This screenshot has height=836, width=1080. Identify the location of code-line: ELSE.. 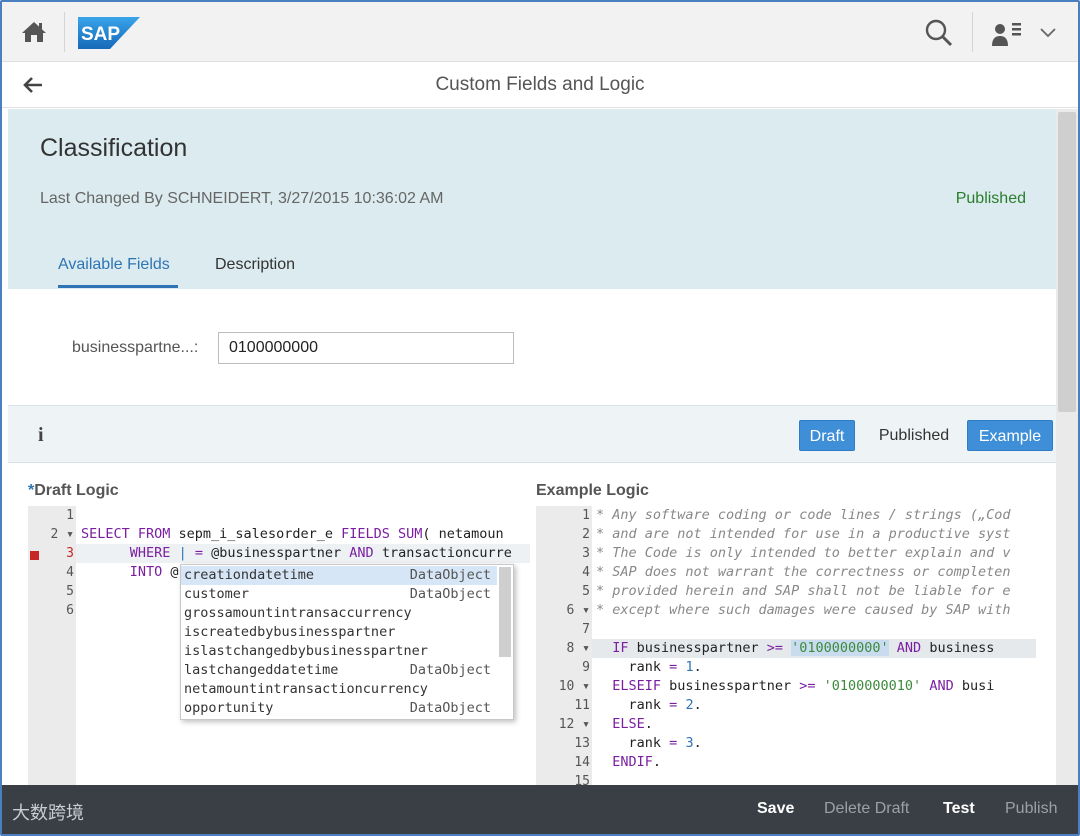
(632, 724).